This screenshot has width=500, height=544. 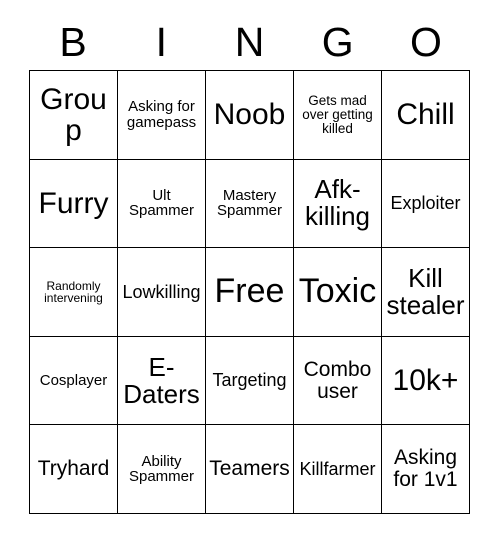 I want to click on bingo-header: BINGO, so click(x=249, y=42).